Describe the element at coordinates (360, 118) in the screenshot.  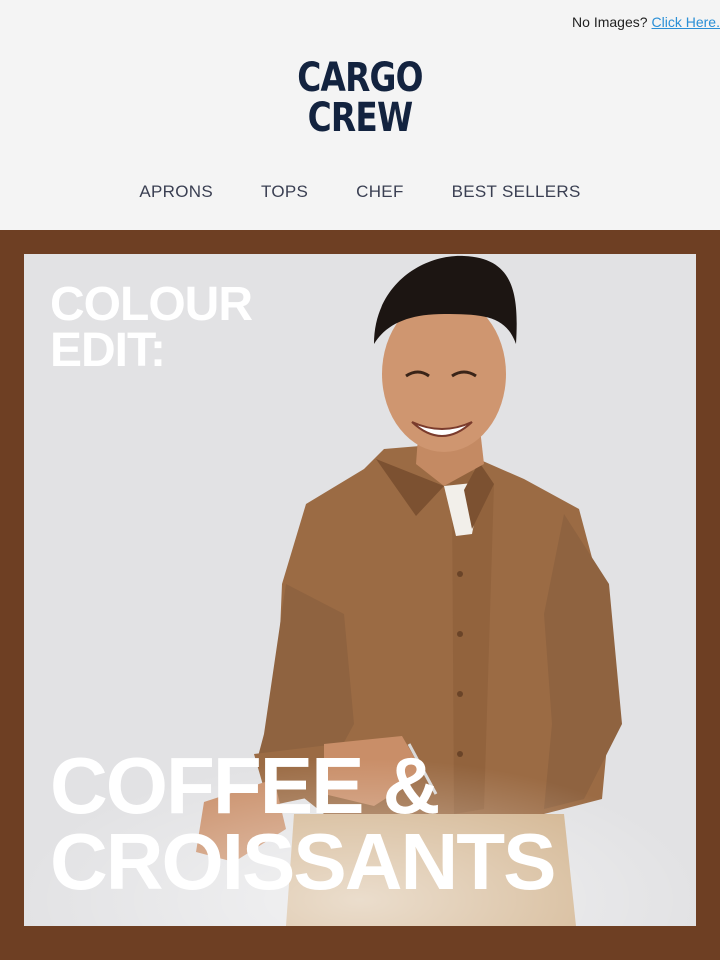
I see `logo-line-2: CREW` at that location.